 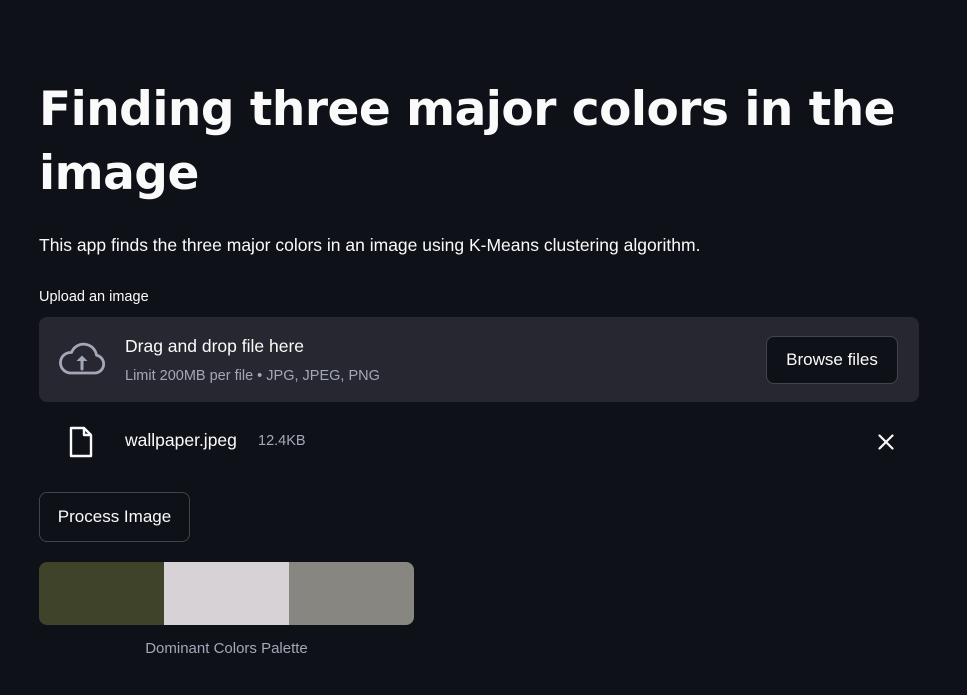 I want to click on dropzone-limit-text: Limit 200MB per file • JPG, JPEG, PNG, so click(x=252, y=376).